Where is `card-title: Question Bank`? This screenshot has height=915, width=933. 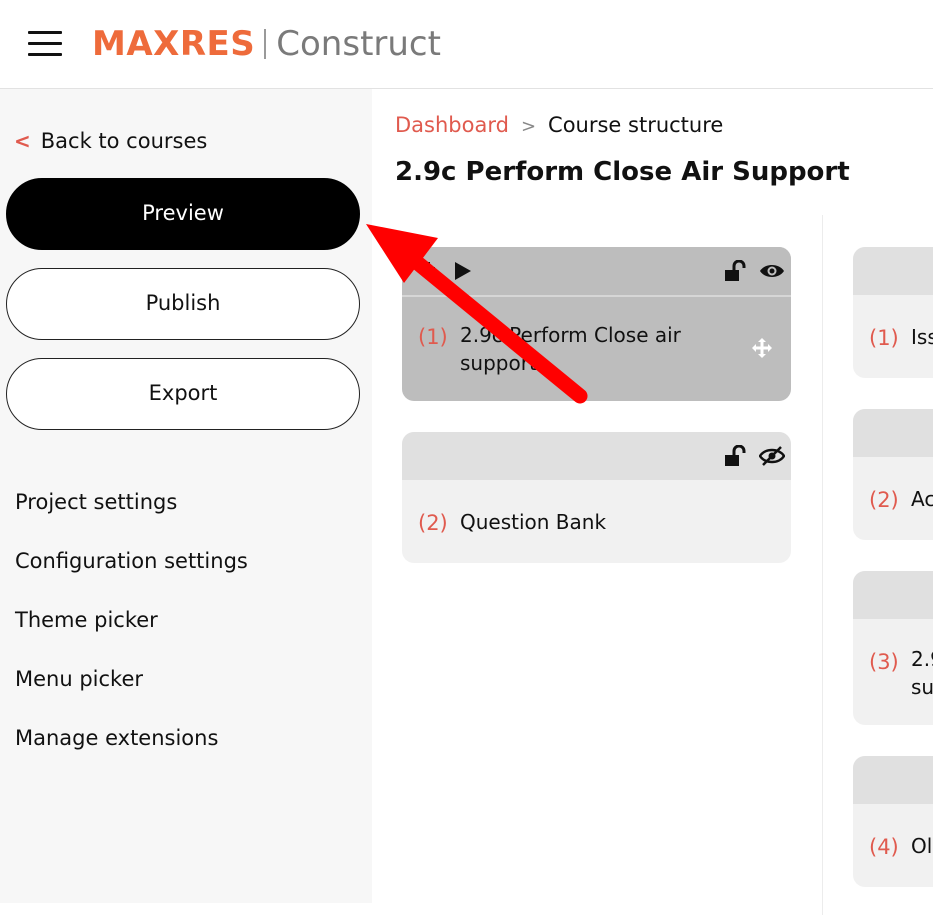
card-title: Question Bank is located at coordinates (533, 522).